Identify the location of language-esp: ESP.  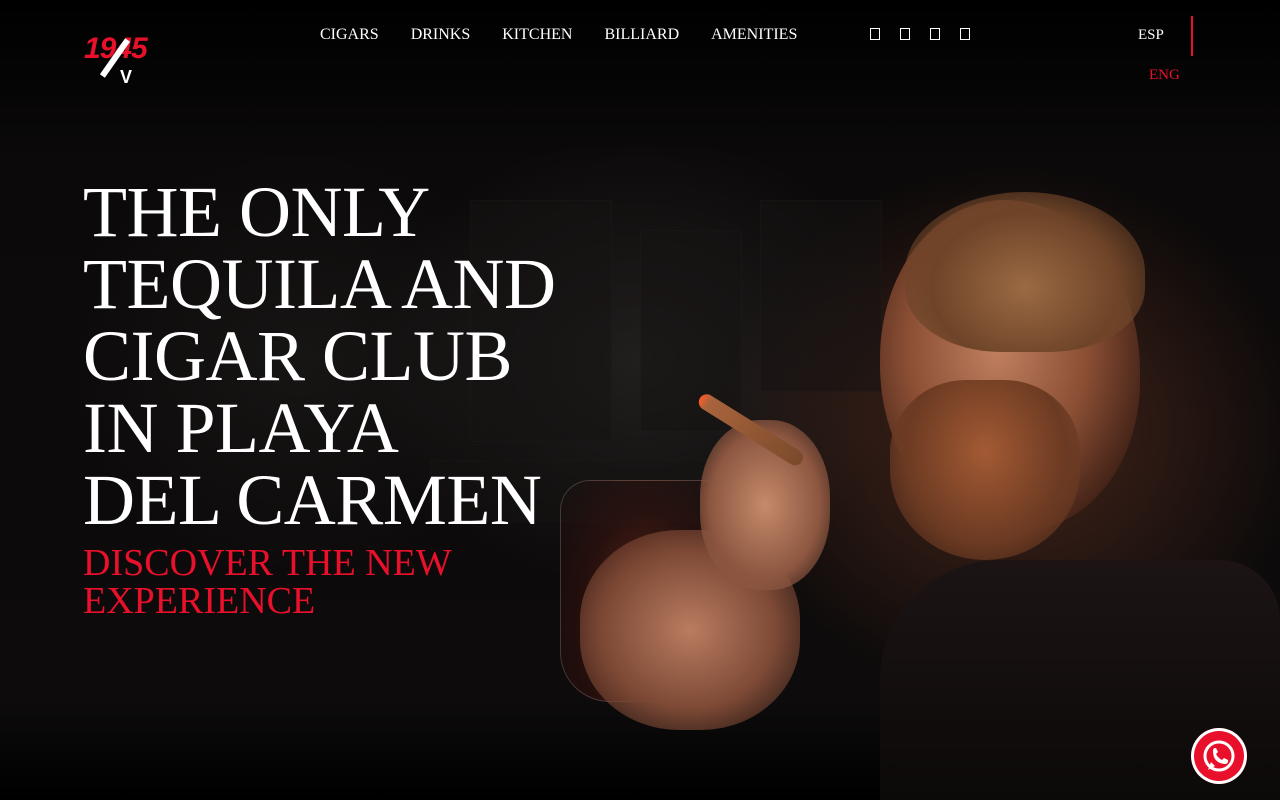
(1151, 35).